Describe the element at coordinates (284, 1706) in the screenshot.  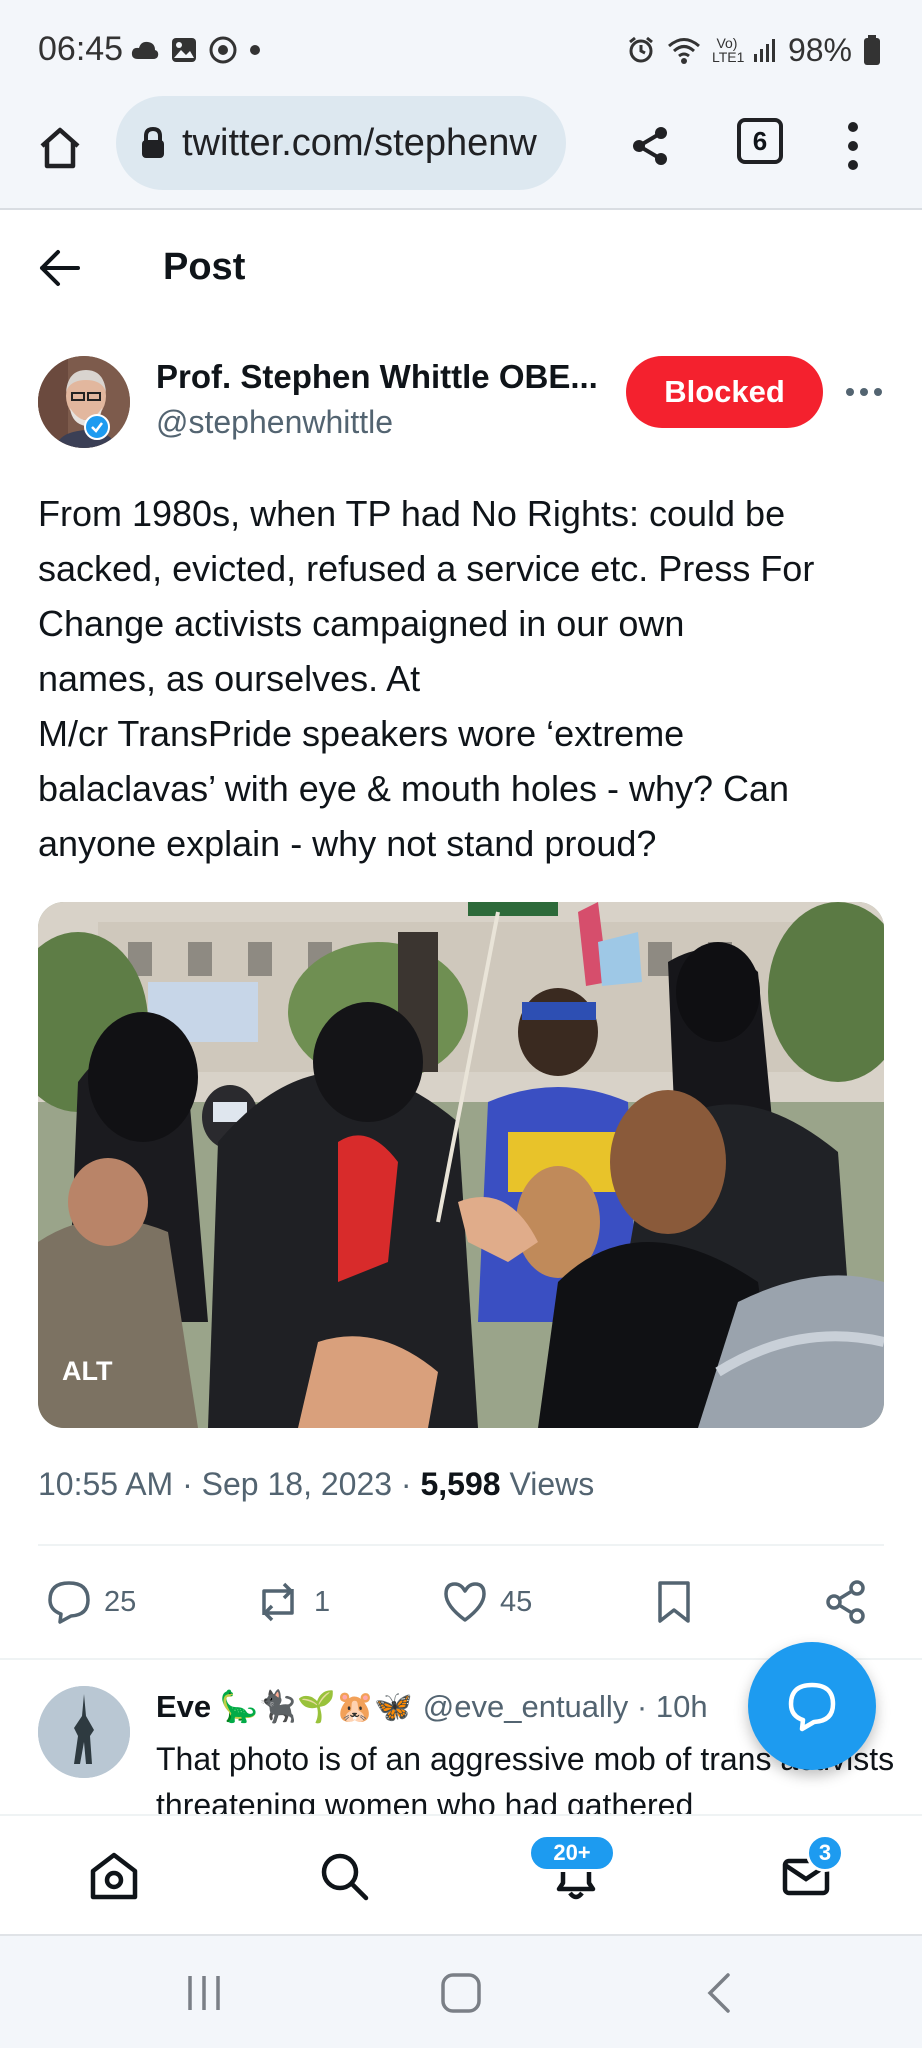
I see `reply-author-name: Eve 🦕🐈‍⬛🌱🐹🦋` at that location.